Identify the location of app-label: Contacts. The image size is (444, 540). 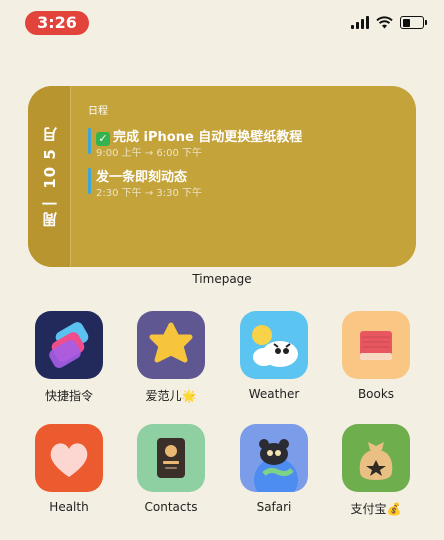
(171, 507).